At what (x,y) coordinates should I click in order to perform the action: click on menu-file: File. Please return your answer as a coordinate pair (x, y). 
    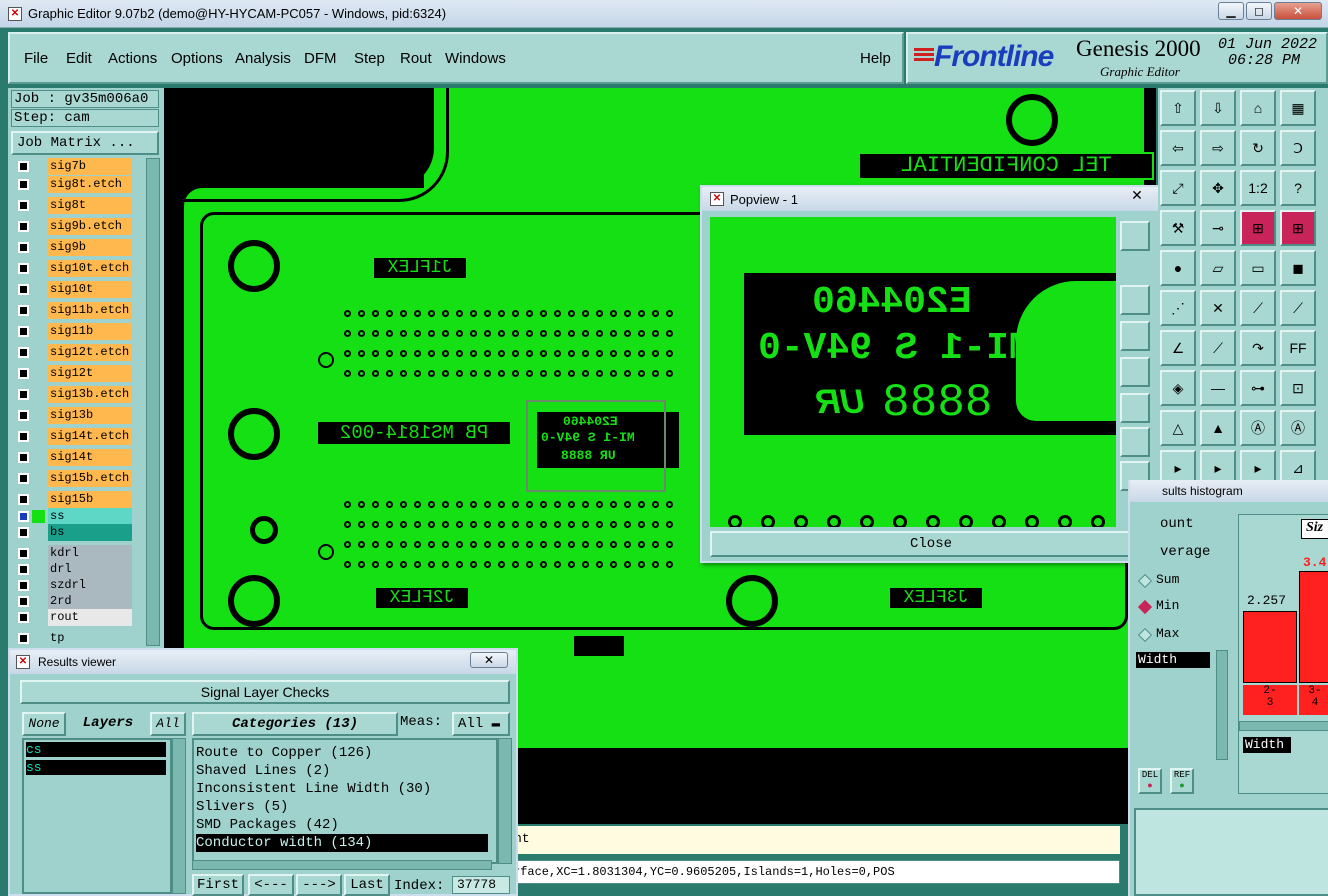
    Looking at the image, I should click on (36, 58).